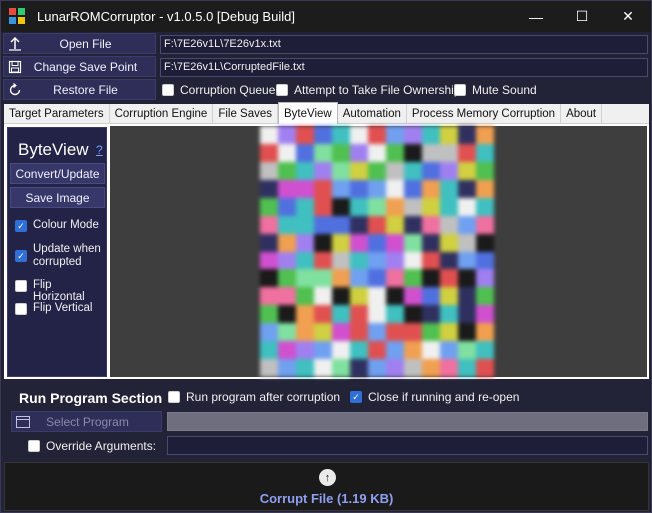  I want to click on flip-horizontal-checkbox: Flip Horizontal, so click(60, 291).